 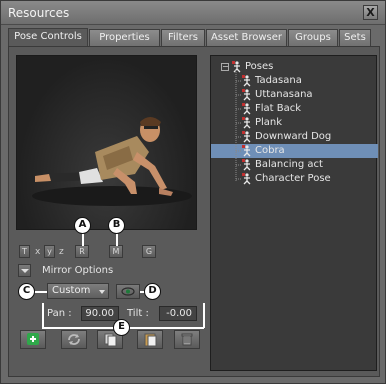 I want to click on paste-pose-button, so click(x=150, y=339).